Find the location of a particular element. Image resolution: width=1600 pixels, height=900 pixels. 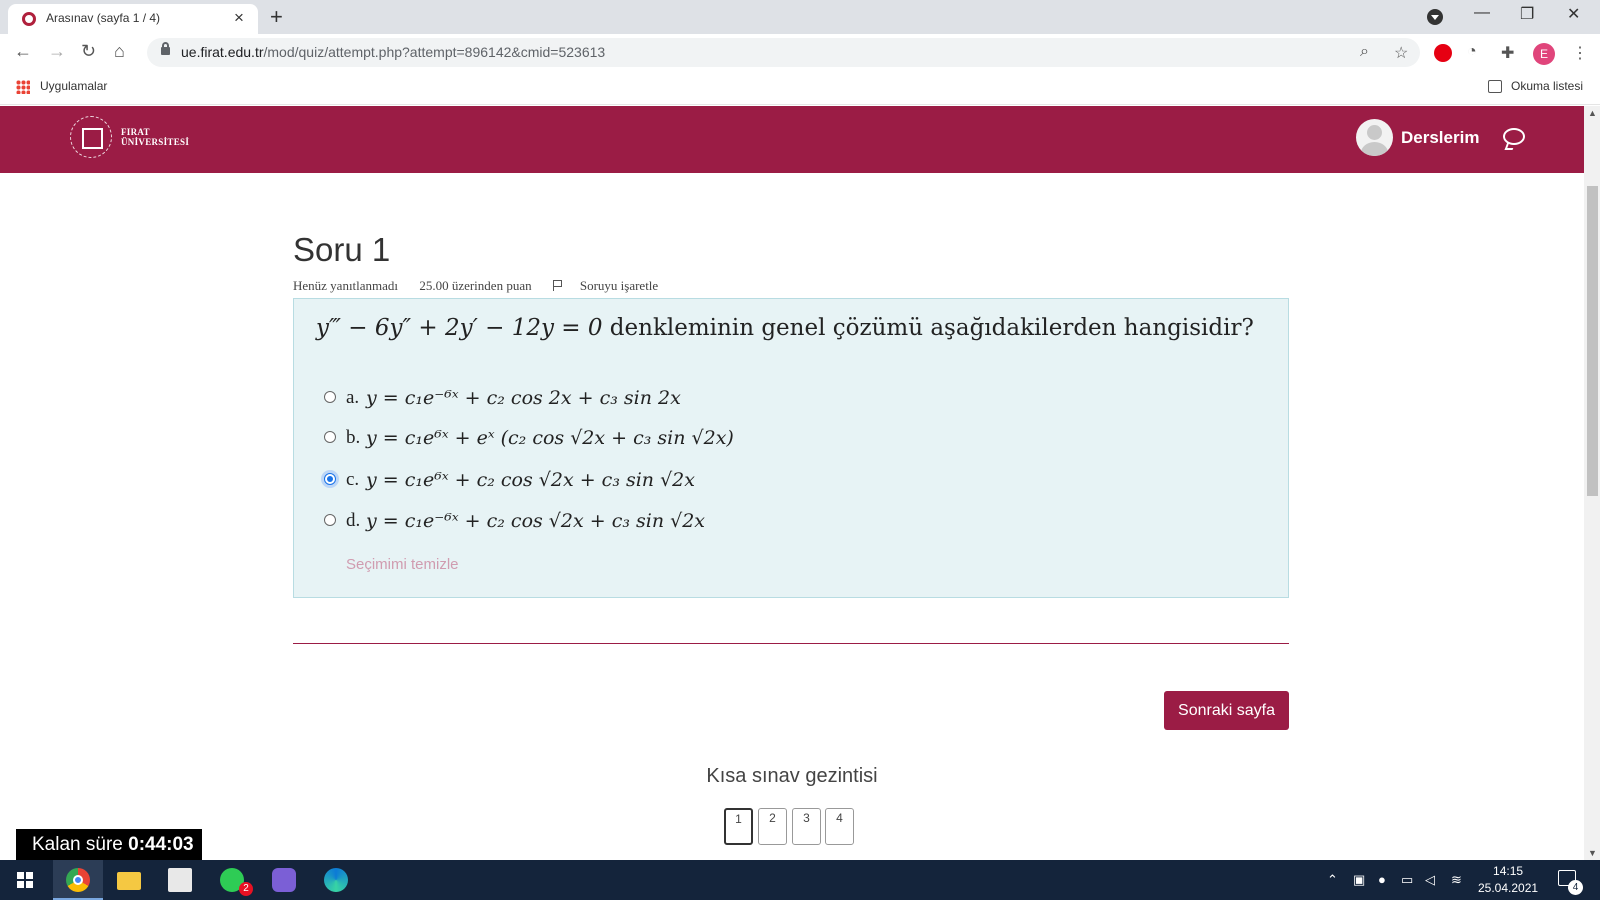

reload-icon: ↻ is located at coordinates (88, 51).